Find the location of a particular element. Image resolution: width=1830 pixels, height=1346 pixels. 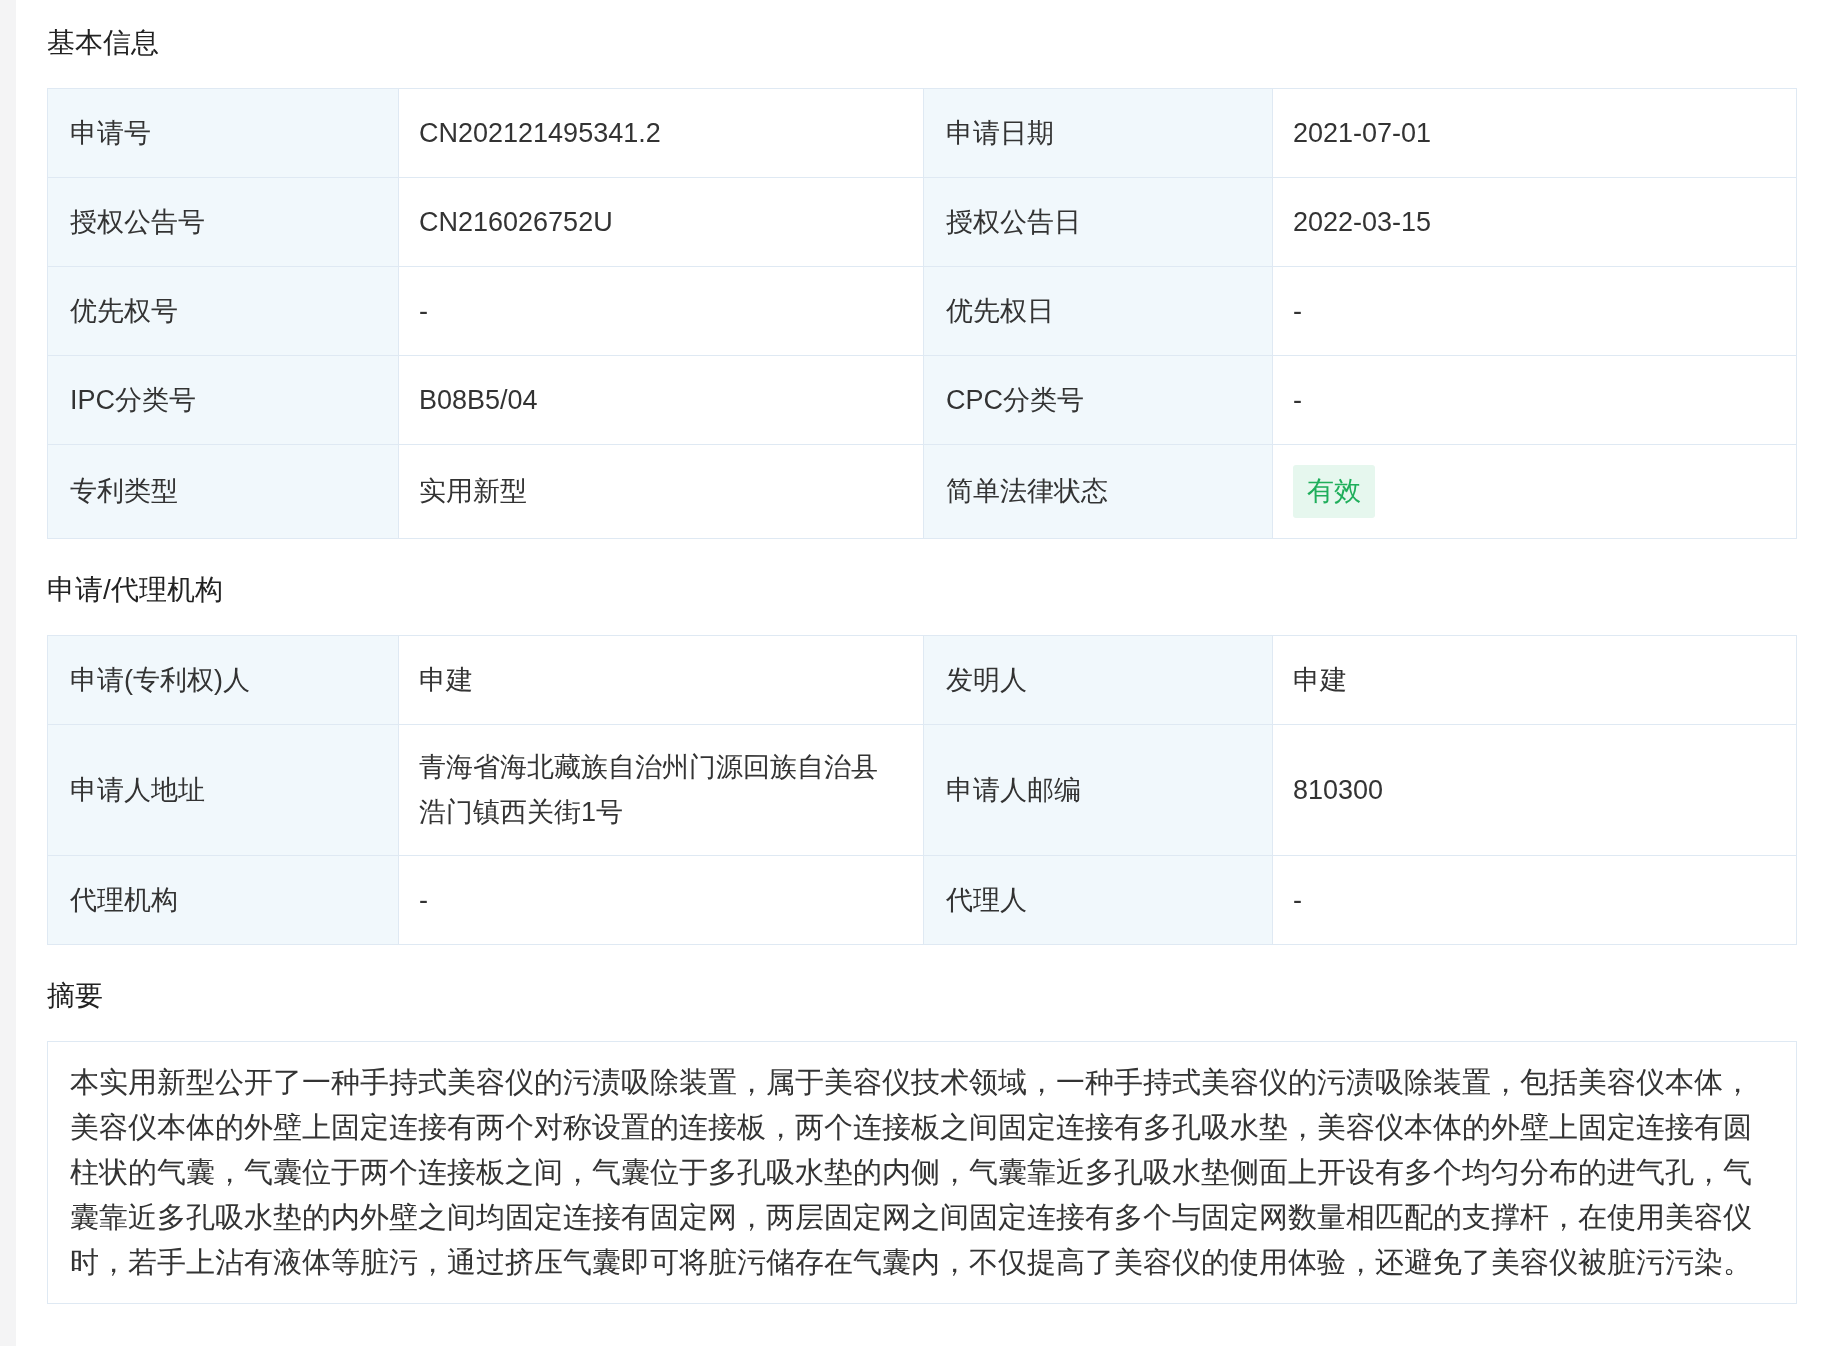

field-label: 授权公告号 is located at coordinates (137, 222).